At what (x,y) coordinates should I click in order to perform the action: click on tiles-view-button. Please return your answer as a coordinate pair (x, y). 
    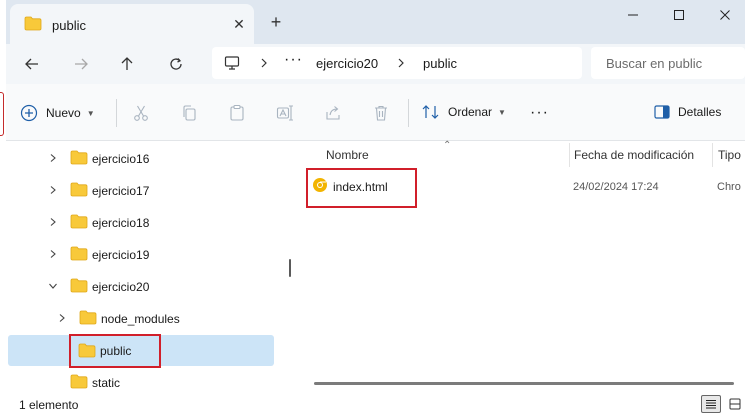
    Looking at the image, I should click on (735, 404).